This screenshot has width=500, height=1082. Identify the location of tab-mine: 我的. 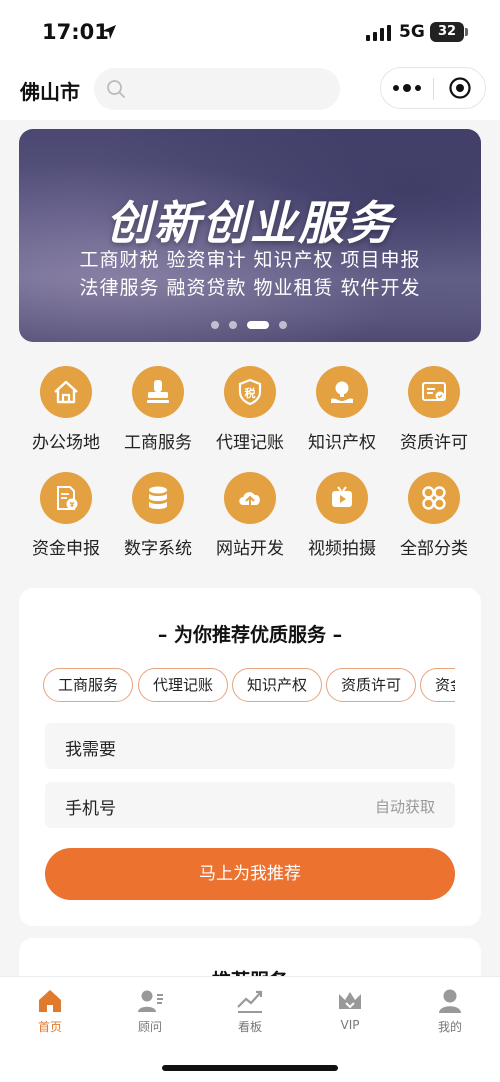
(450, 1013).